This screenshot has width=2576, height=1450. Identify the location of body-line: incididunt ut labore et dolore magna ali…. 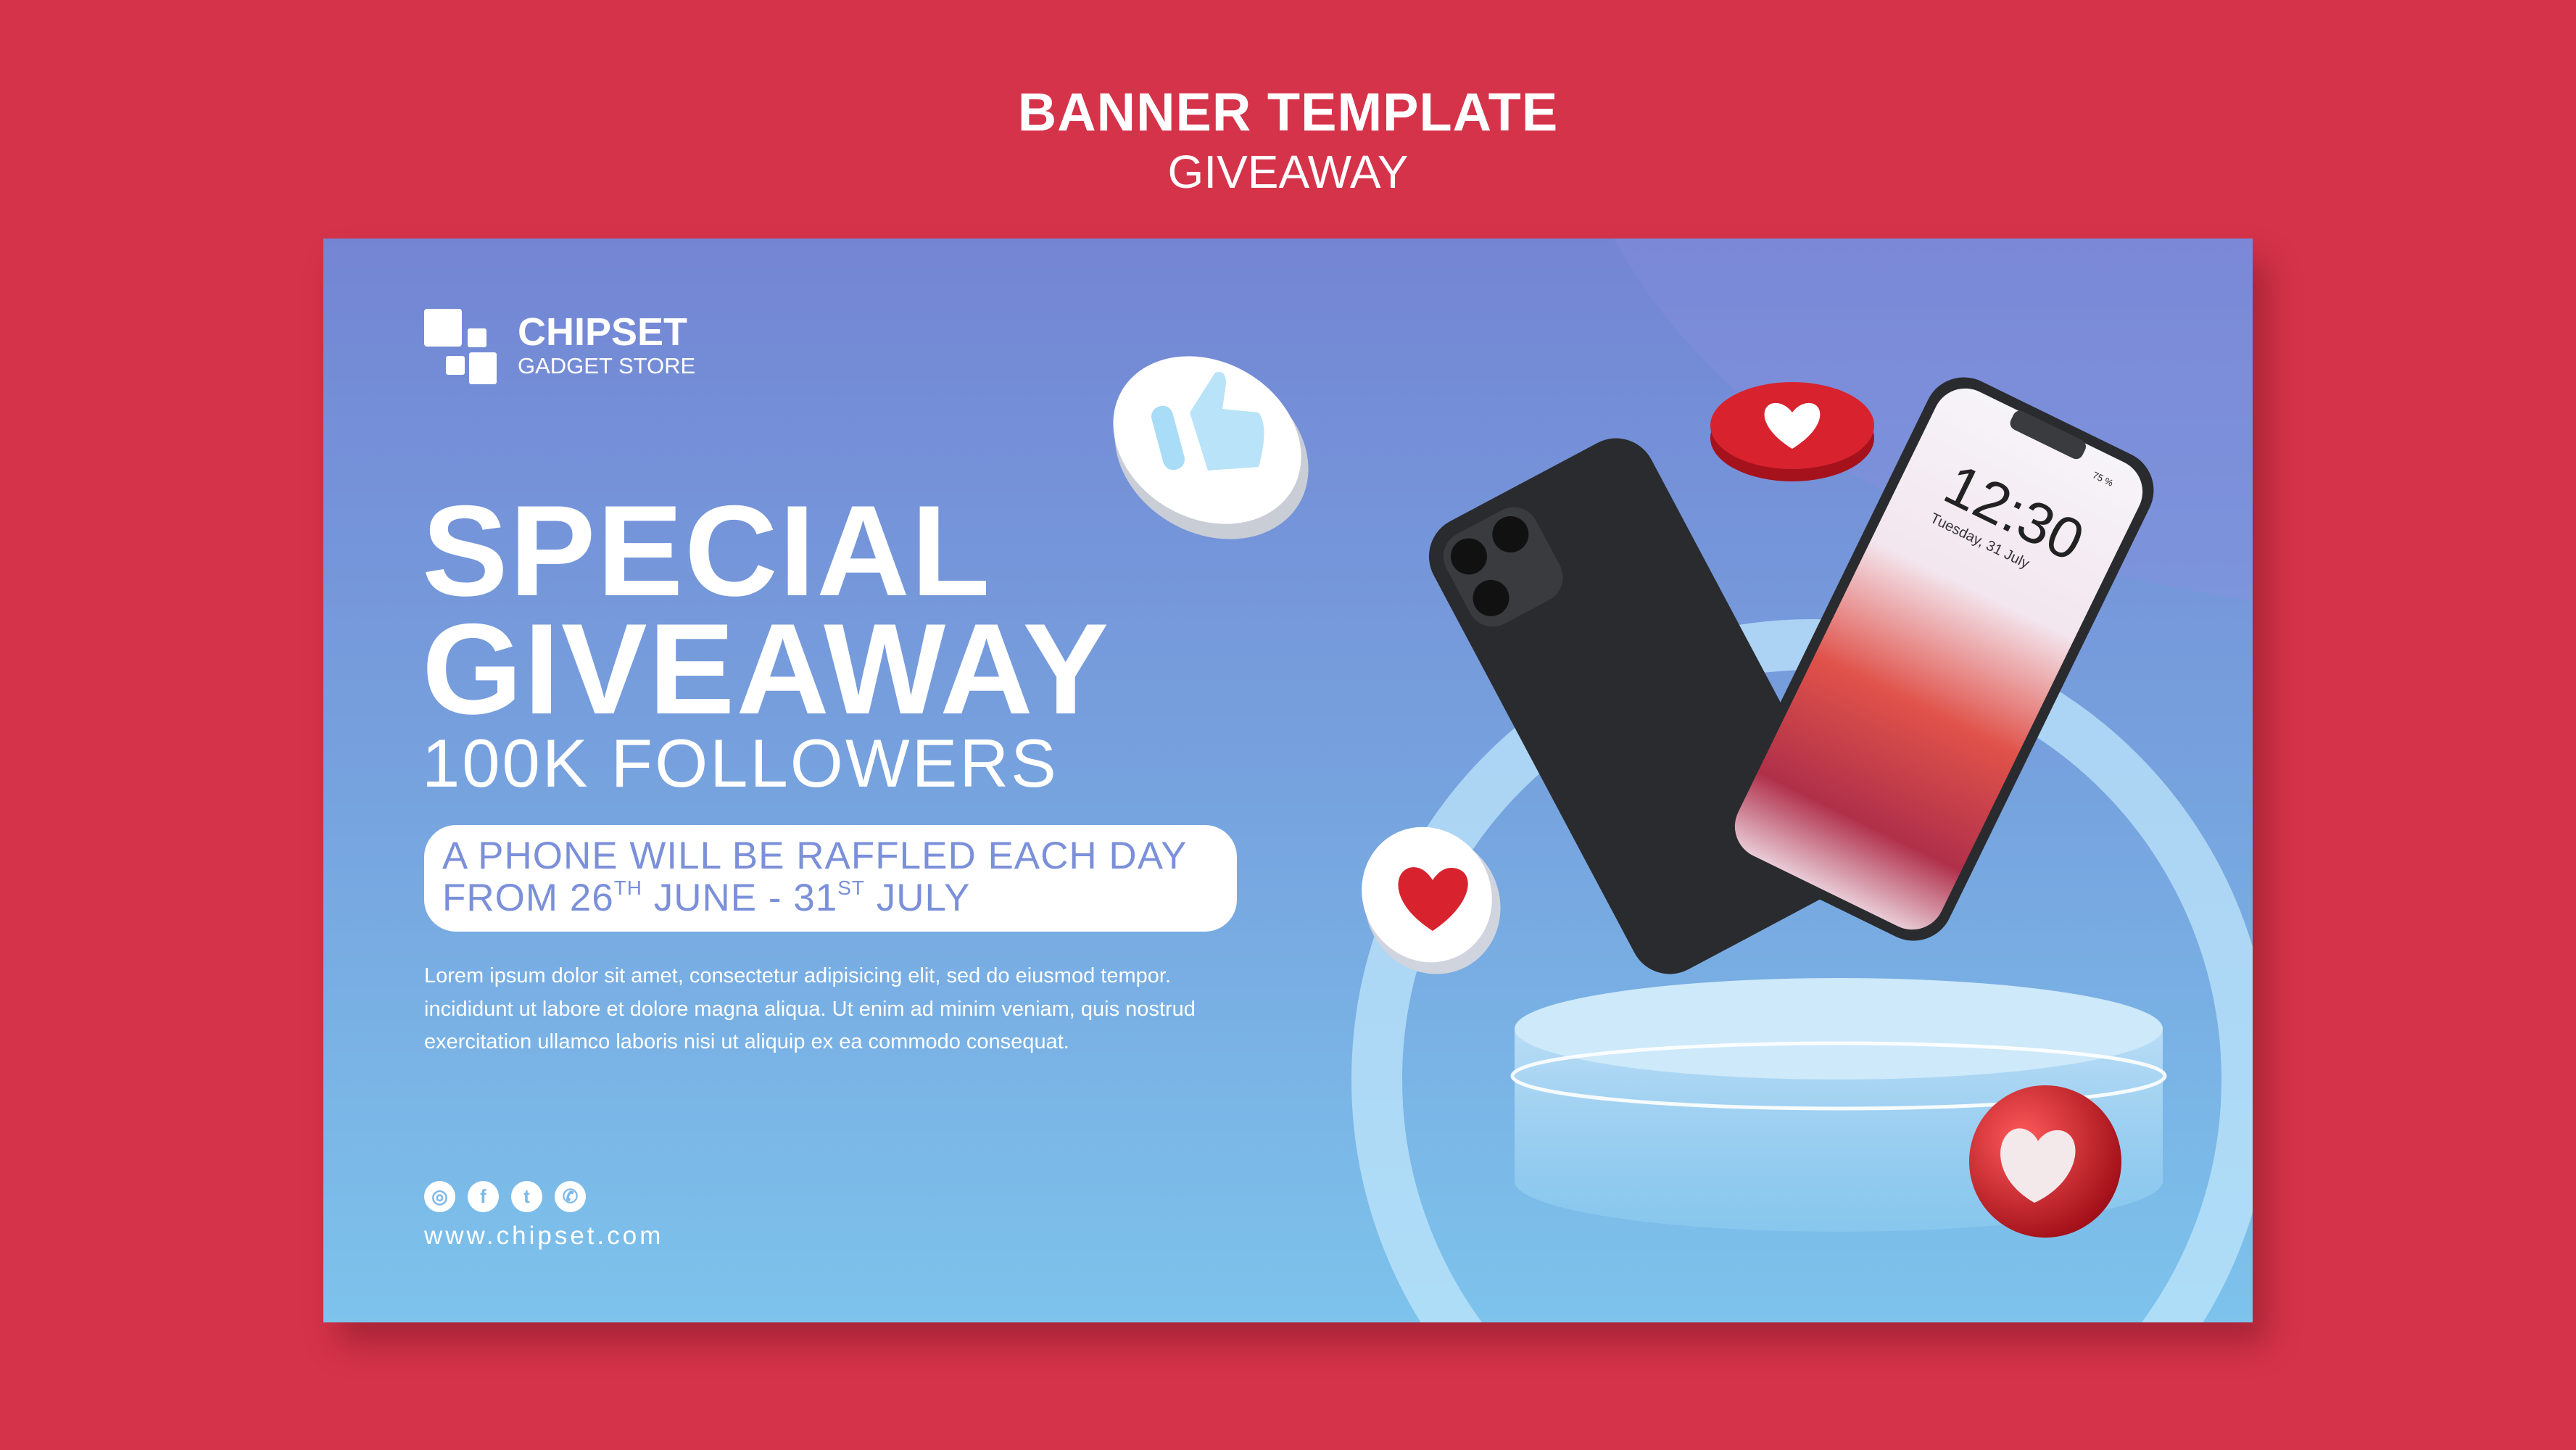
(810, 1009).